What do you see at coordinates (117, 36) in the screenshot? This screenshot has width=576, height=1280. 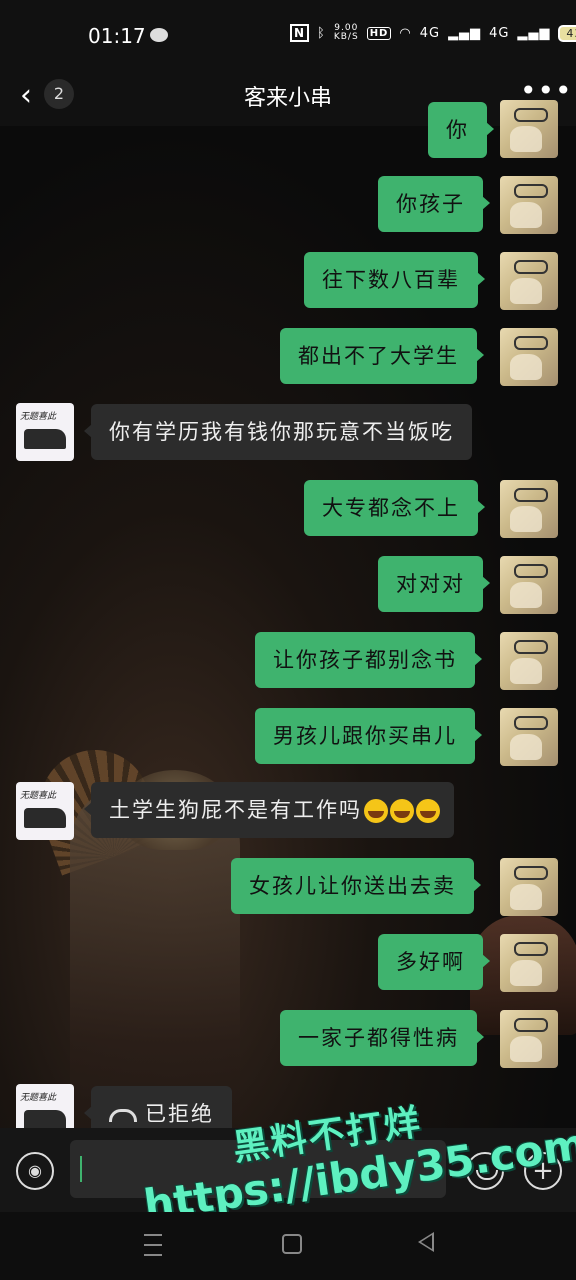 I see `status-time: 01:17` at bounding box center [117, 36].